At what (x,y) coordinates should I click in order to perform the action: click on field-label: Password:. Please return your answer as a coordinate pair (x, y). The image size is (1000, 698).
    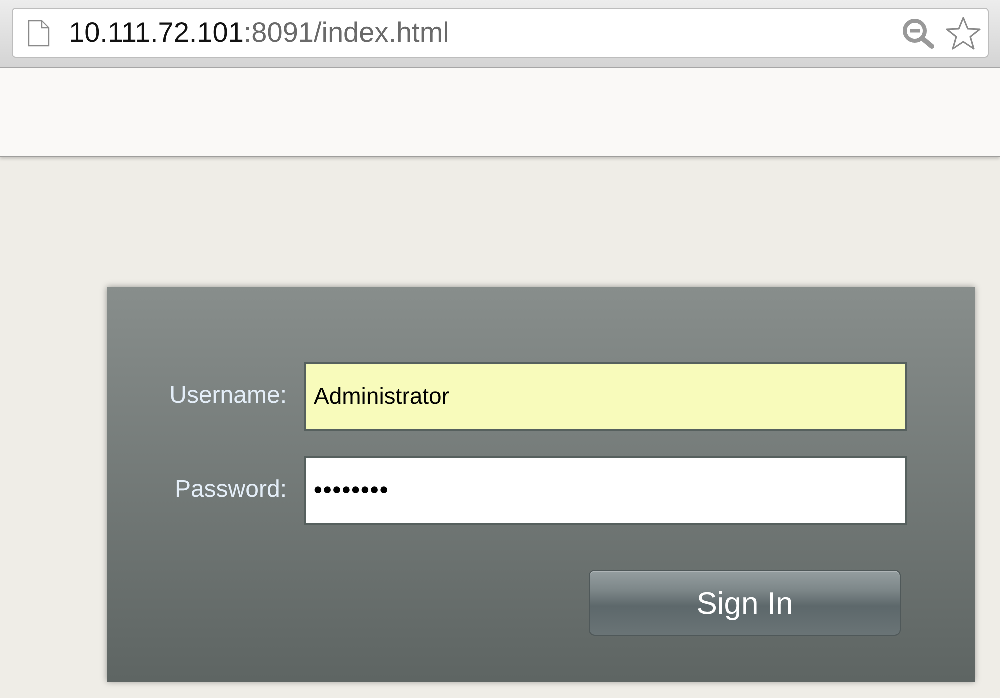
    Looking at the image, I should click on (230, 490).